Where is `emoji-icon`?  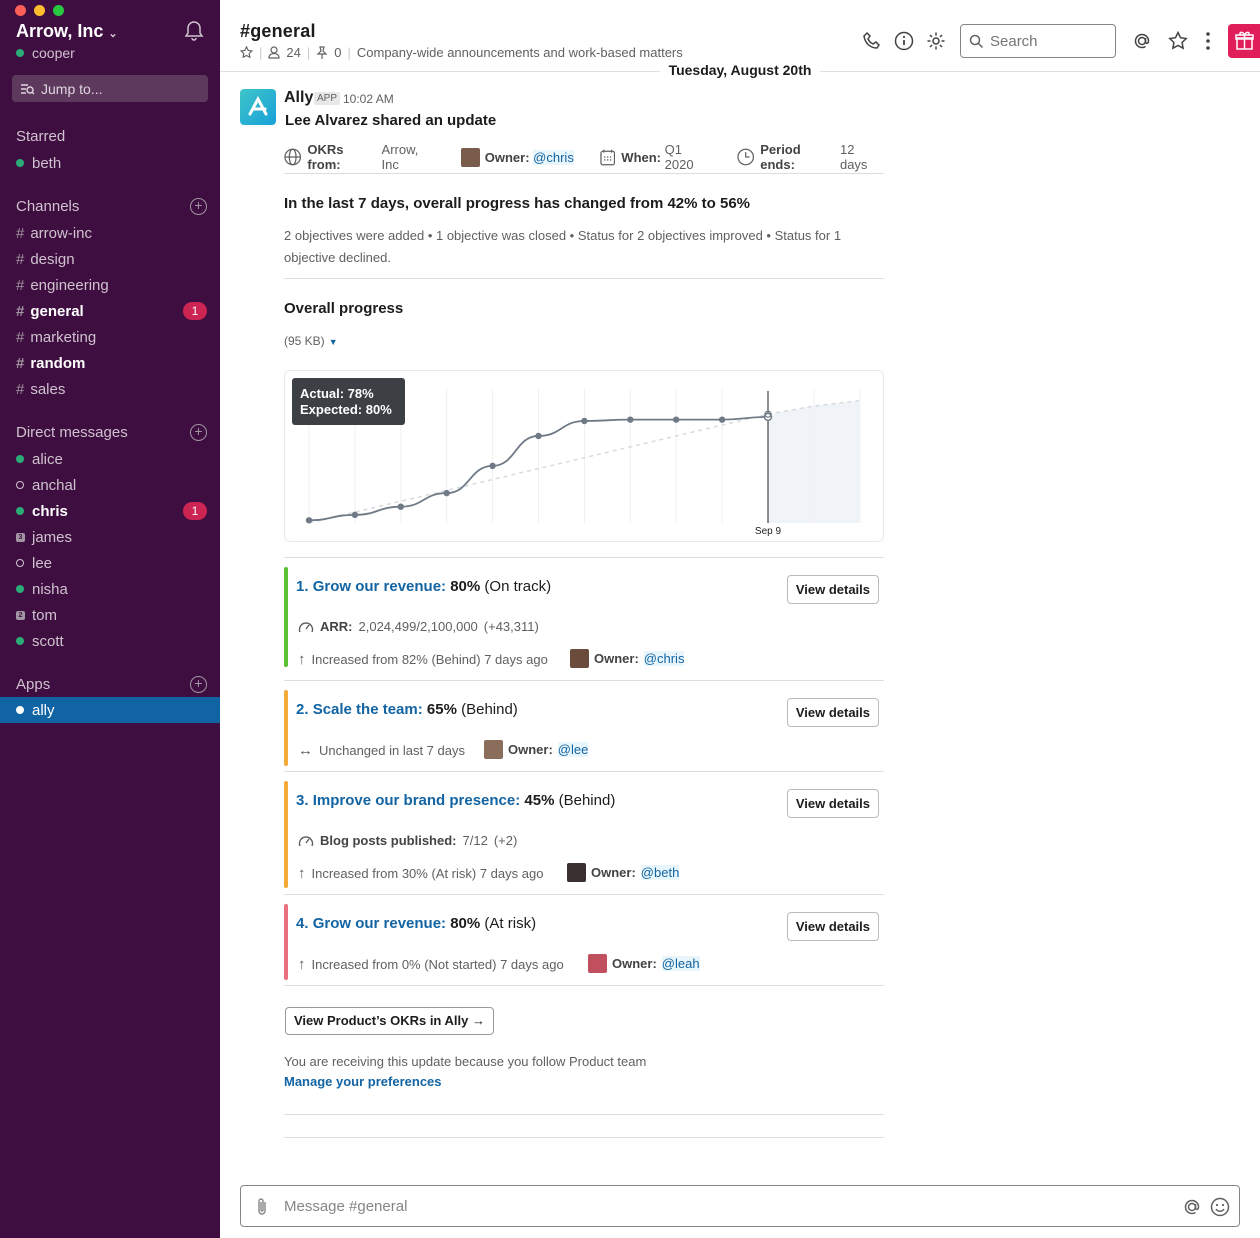
emoji-icon is located at coordinates (1220, 1207).